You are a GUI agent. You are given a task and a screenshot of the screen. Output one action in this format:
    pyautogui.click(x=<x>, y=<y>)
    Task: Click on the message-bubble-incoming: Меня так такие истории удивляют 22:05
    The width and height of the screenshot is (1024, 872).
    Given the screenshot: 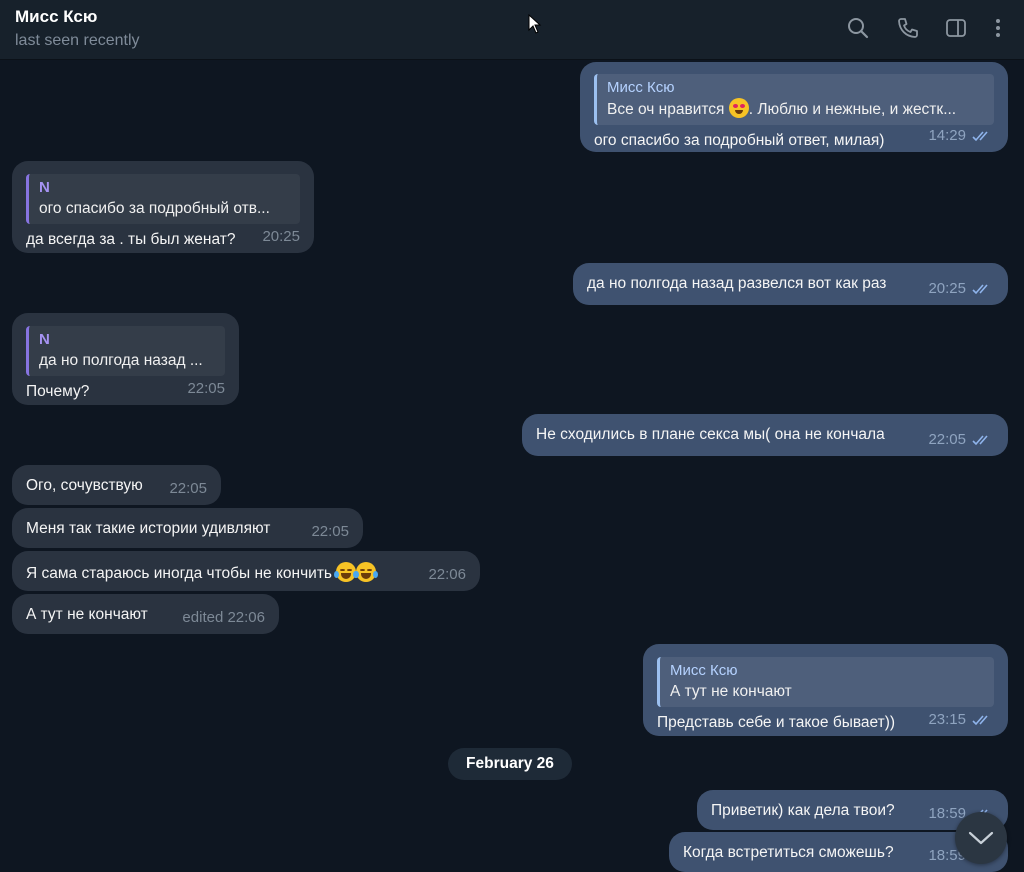 What is the action you would take?
    pyautogui.click(x=187, y=528)
    